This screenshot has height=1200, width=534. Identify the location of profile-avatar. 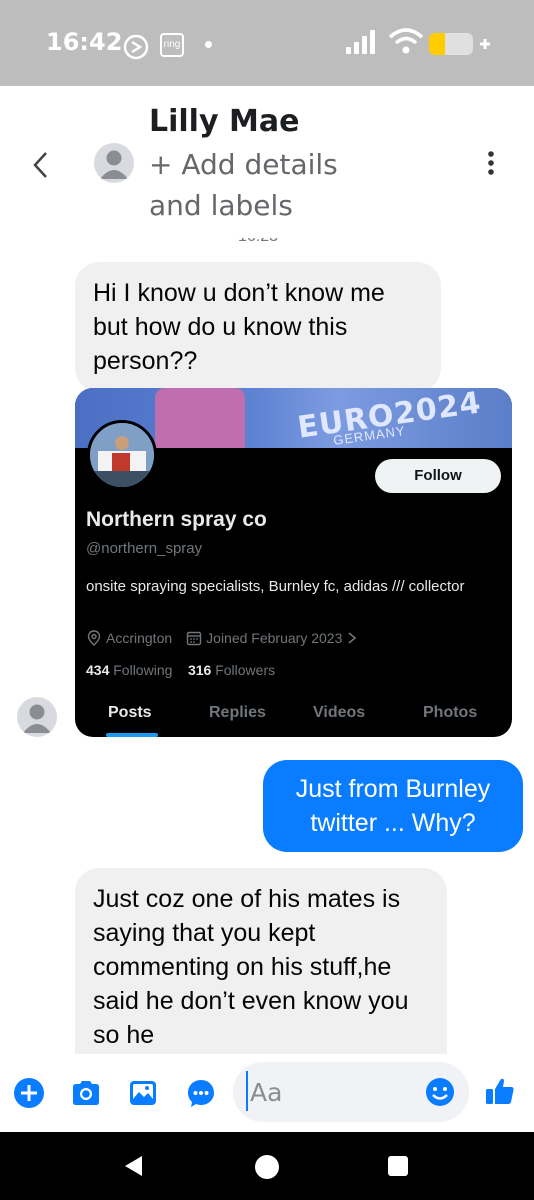
(122, 455).